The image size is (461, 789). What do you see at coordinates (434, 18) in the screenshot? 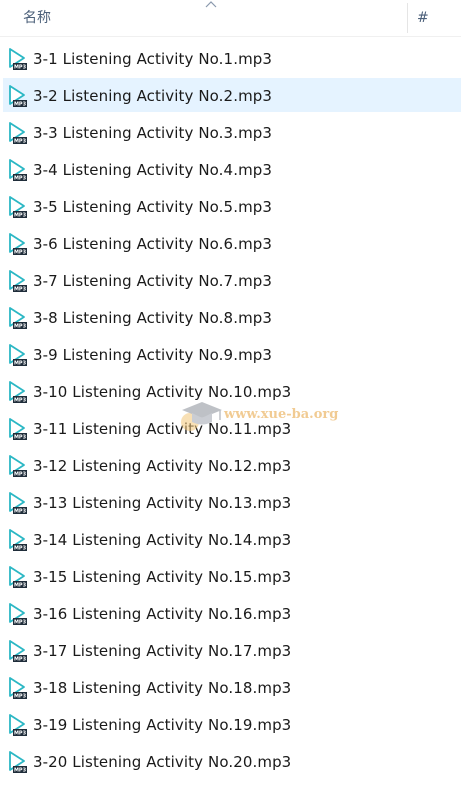
I see `number-column-header: #` at bounding box center [434, 18].